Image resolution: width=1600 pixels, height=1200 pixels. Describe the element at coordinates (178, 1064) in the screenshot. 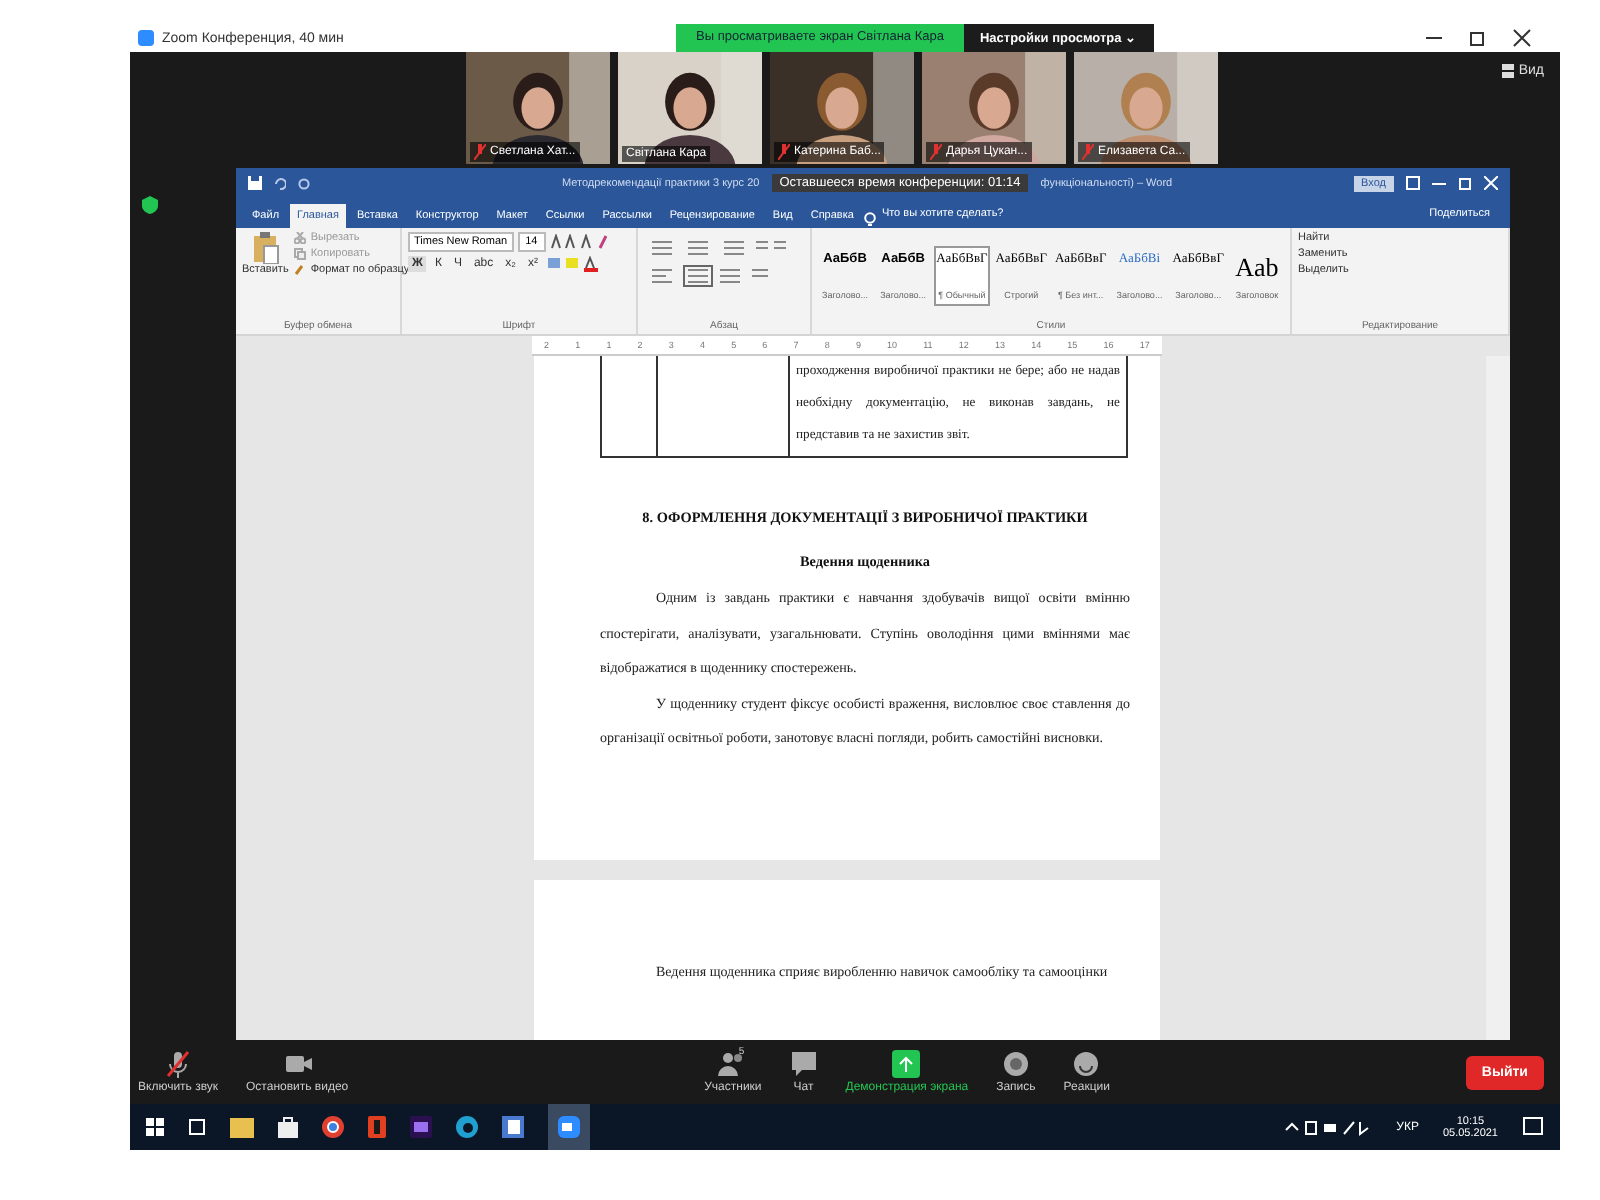

I see `muted-mic-icon` at that location.